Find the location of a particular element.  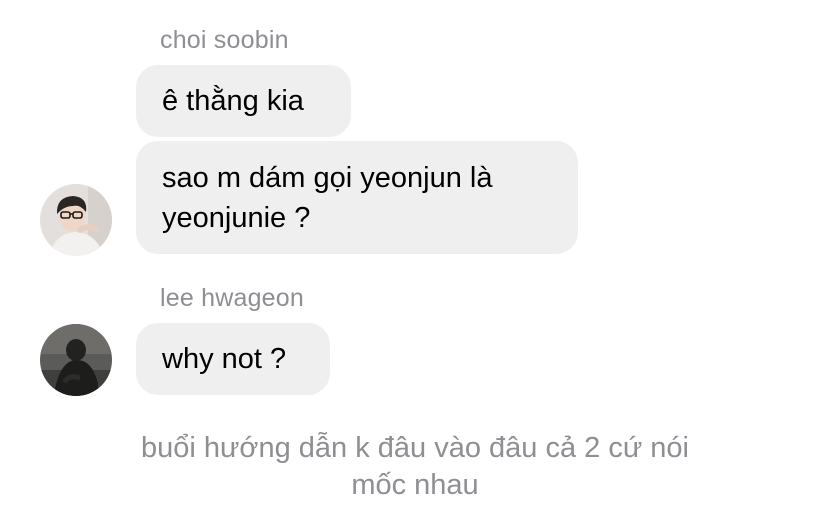

message-text-line: yeonjunie ? is located at coordinates (236, 218).